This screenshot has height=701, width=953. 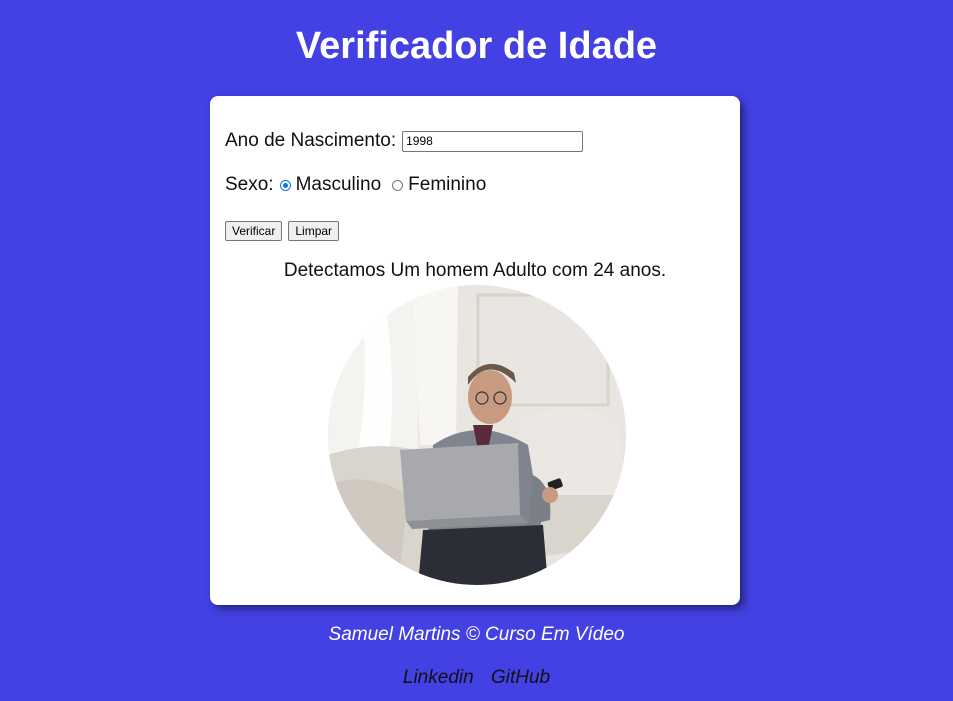 What do you see at coordinates (476, 46) in the screenshot?
I see `page-title: Verificador de Idade` at bounding box center [476, 46].